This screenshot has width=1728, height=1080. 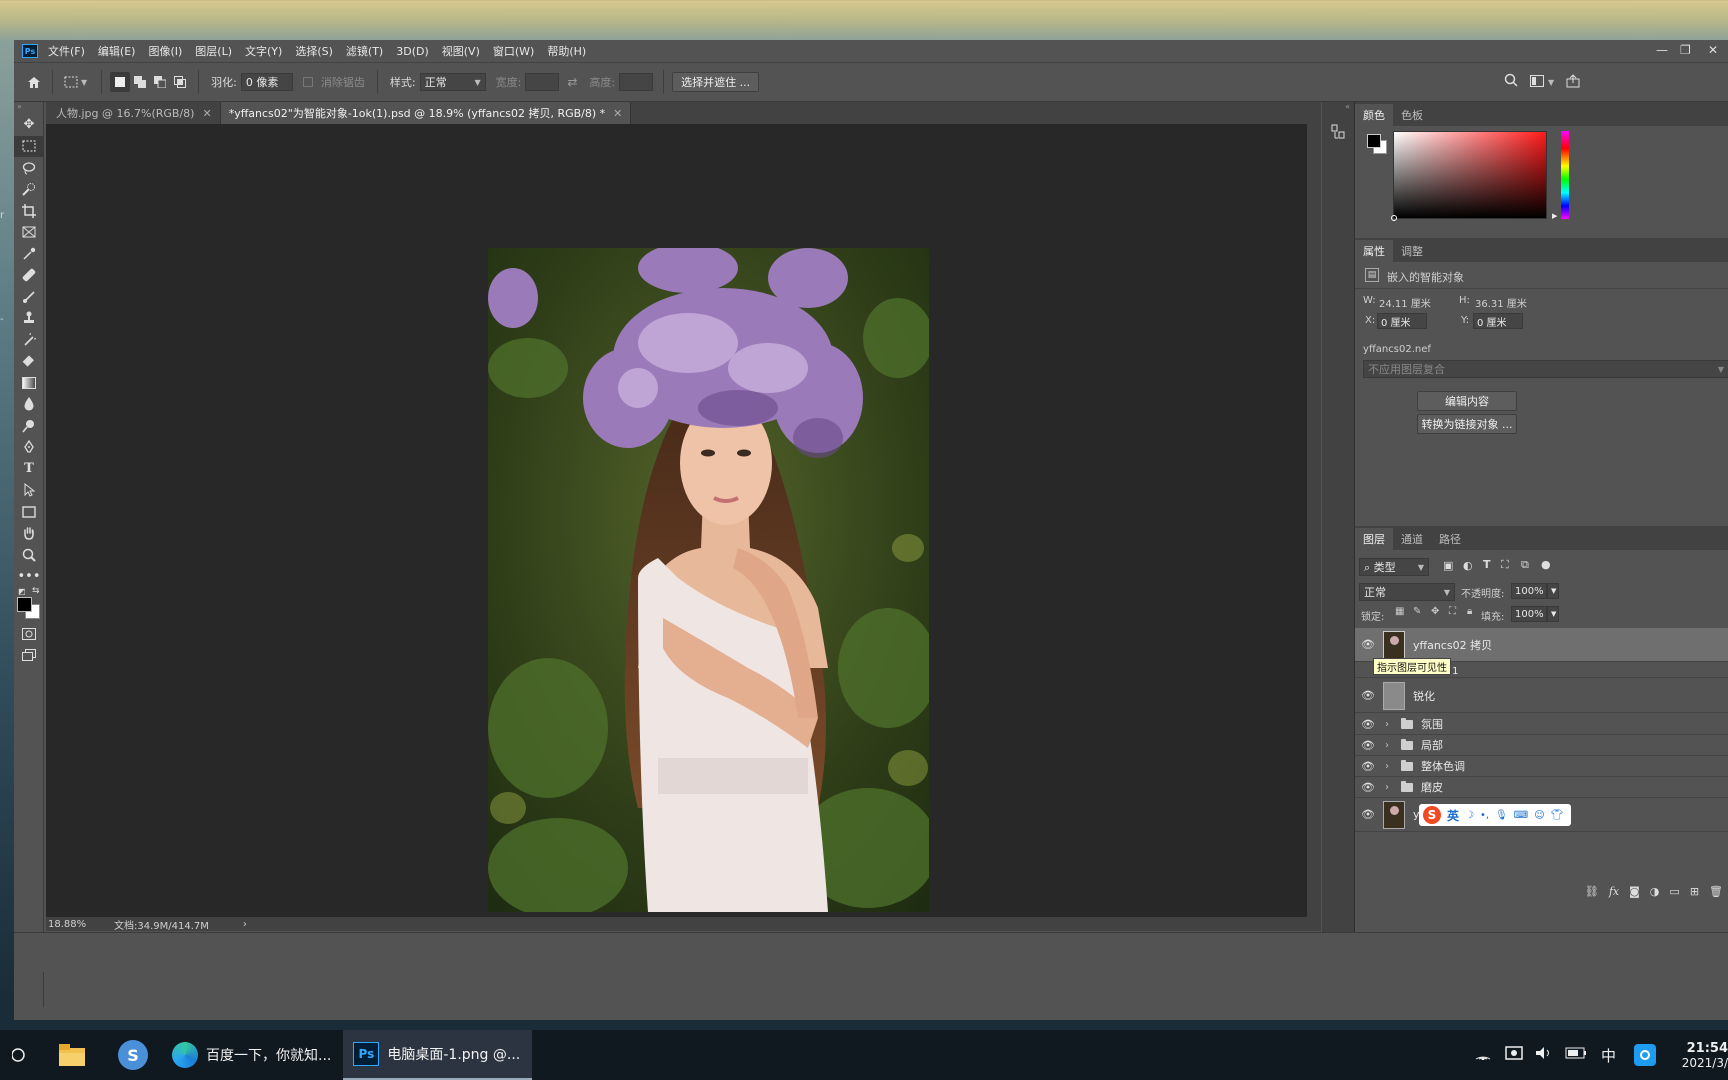 What do you see at coordinates (1713, 50) in the screenshot?
I see `close-icon: ✕` at bounding box center [1713, 50].